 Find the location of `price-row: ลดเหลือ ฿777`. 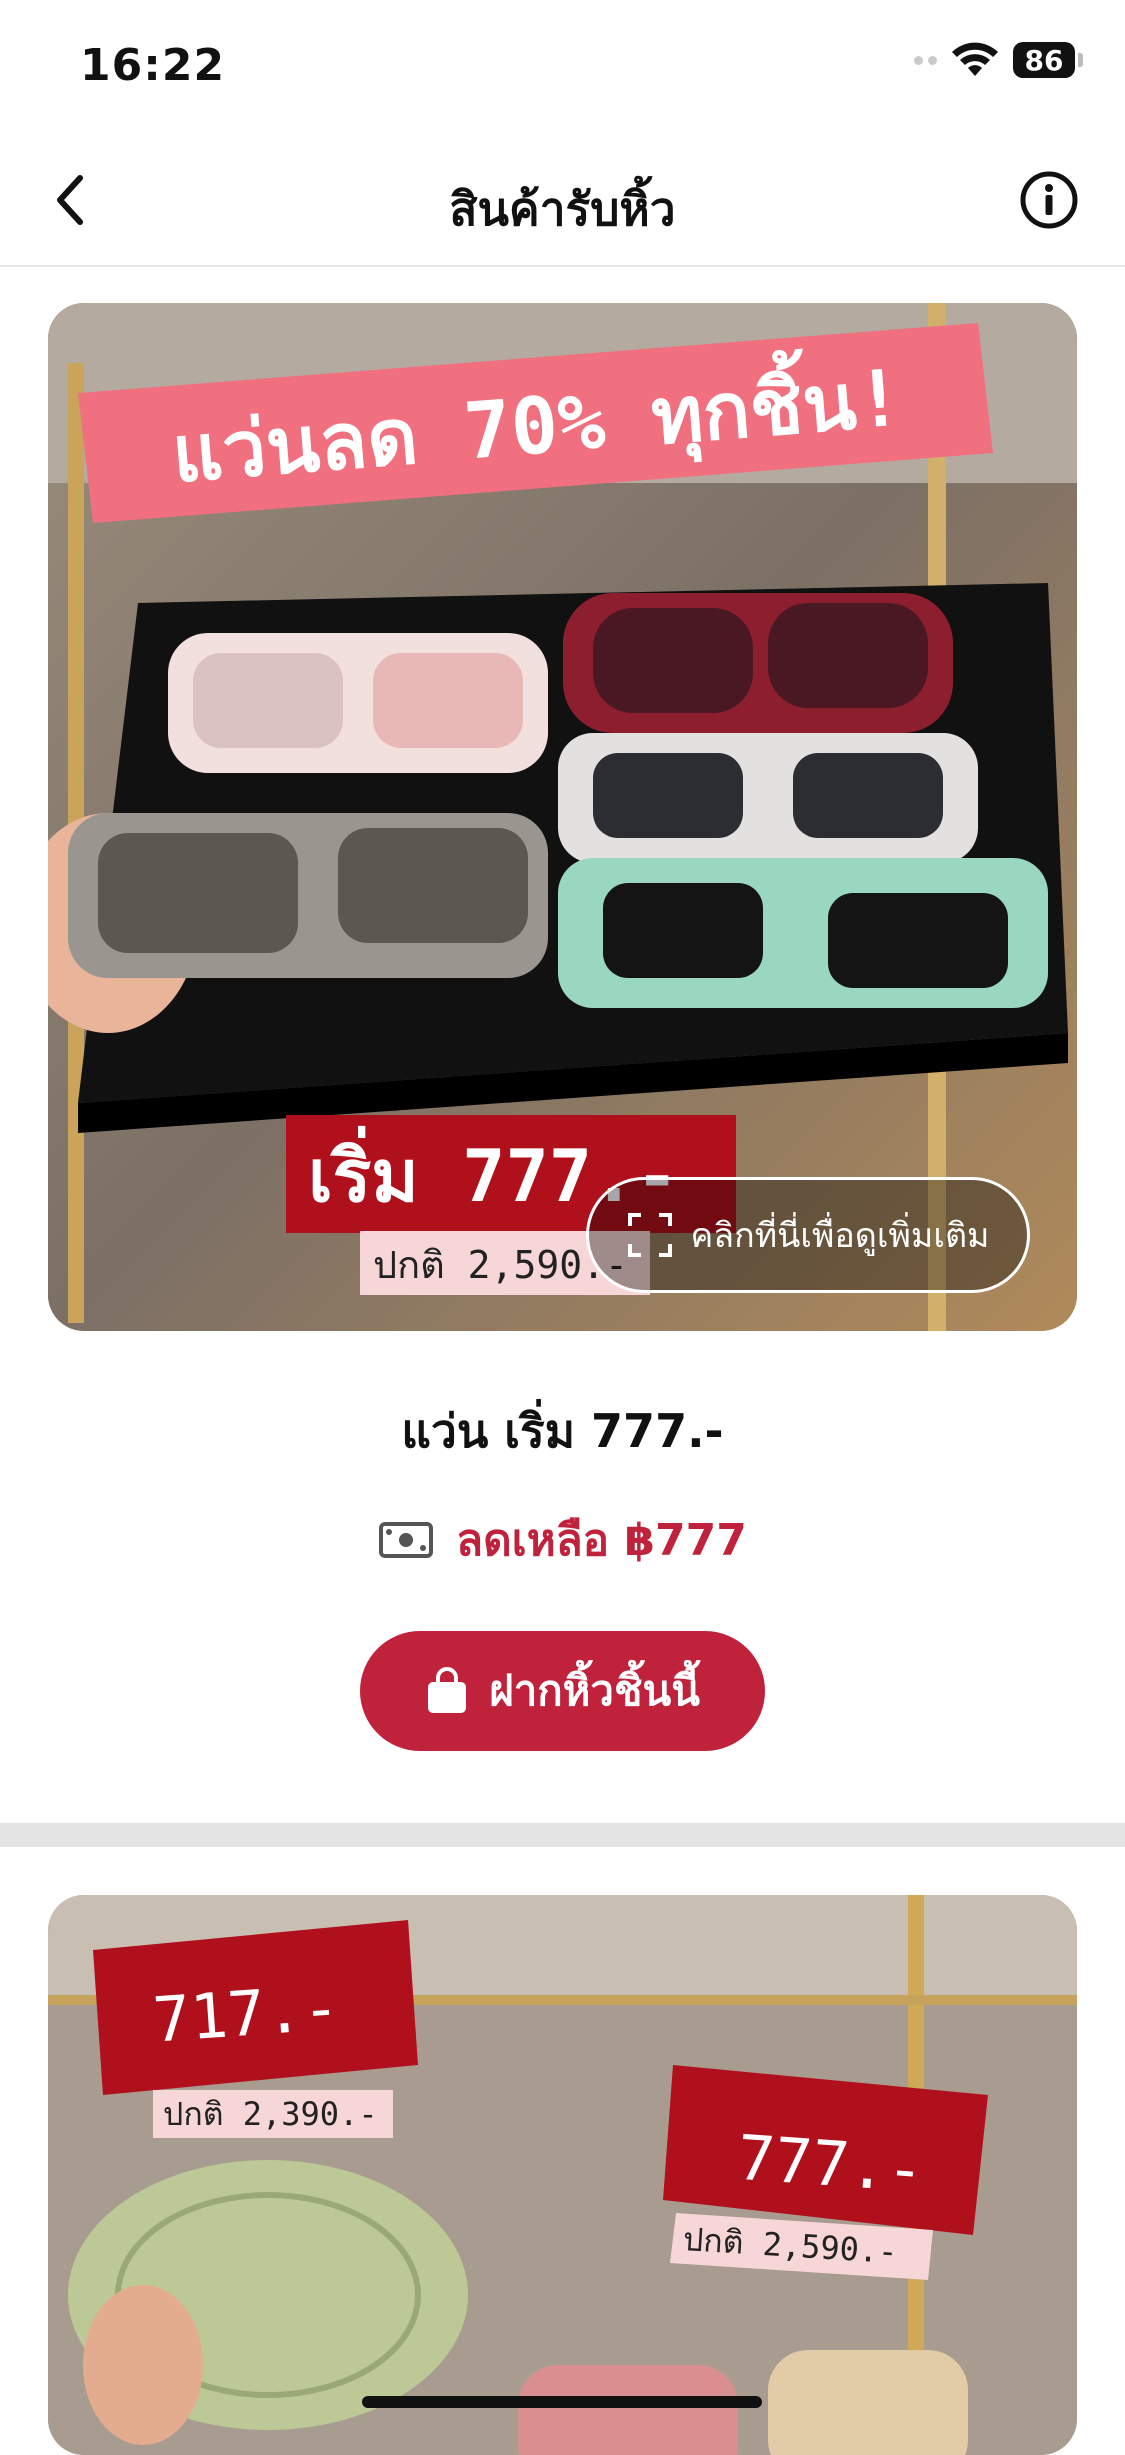

price-row: ลดเหลือ ฿777 is located at coordinates (562, 1540).